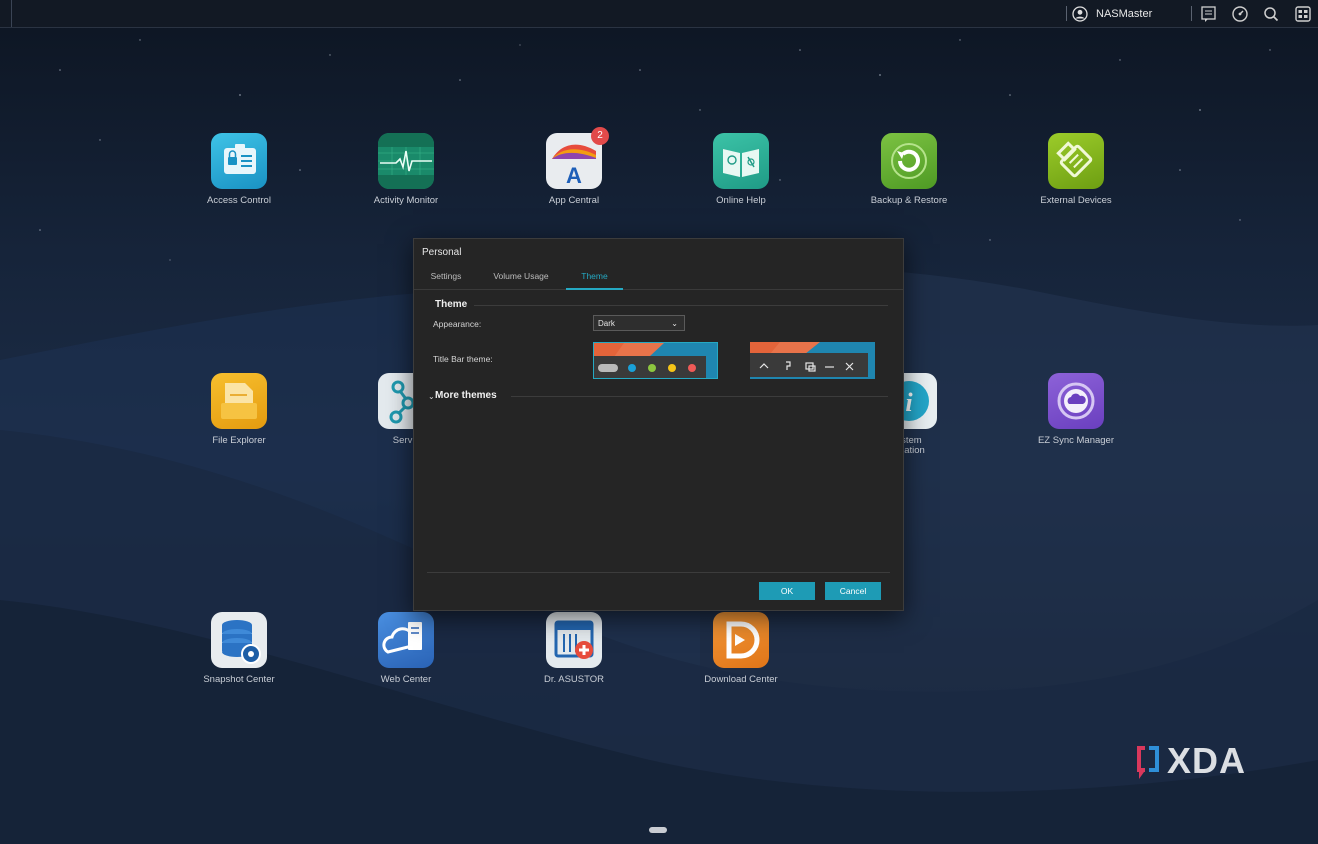  I want to click on activity-monitor-icon, so click(406, 161).